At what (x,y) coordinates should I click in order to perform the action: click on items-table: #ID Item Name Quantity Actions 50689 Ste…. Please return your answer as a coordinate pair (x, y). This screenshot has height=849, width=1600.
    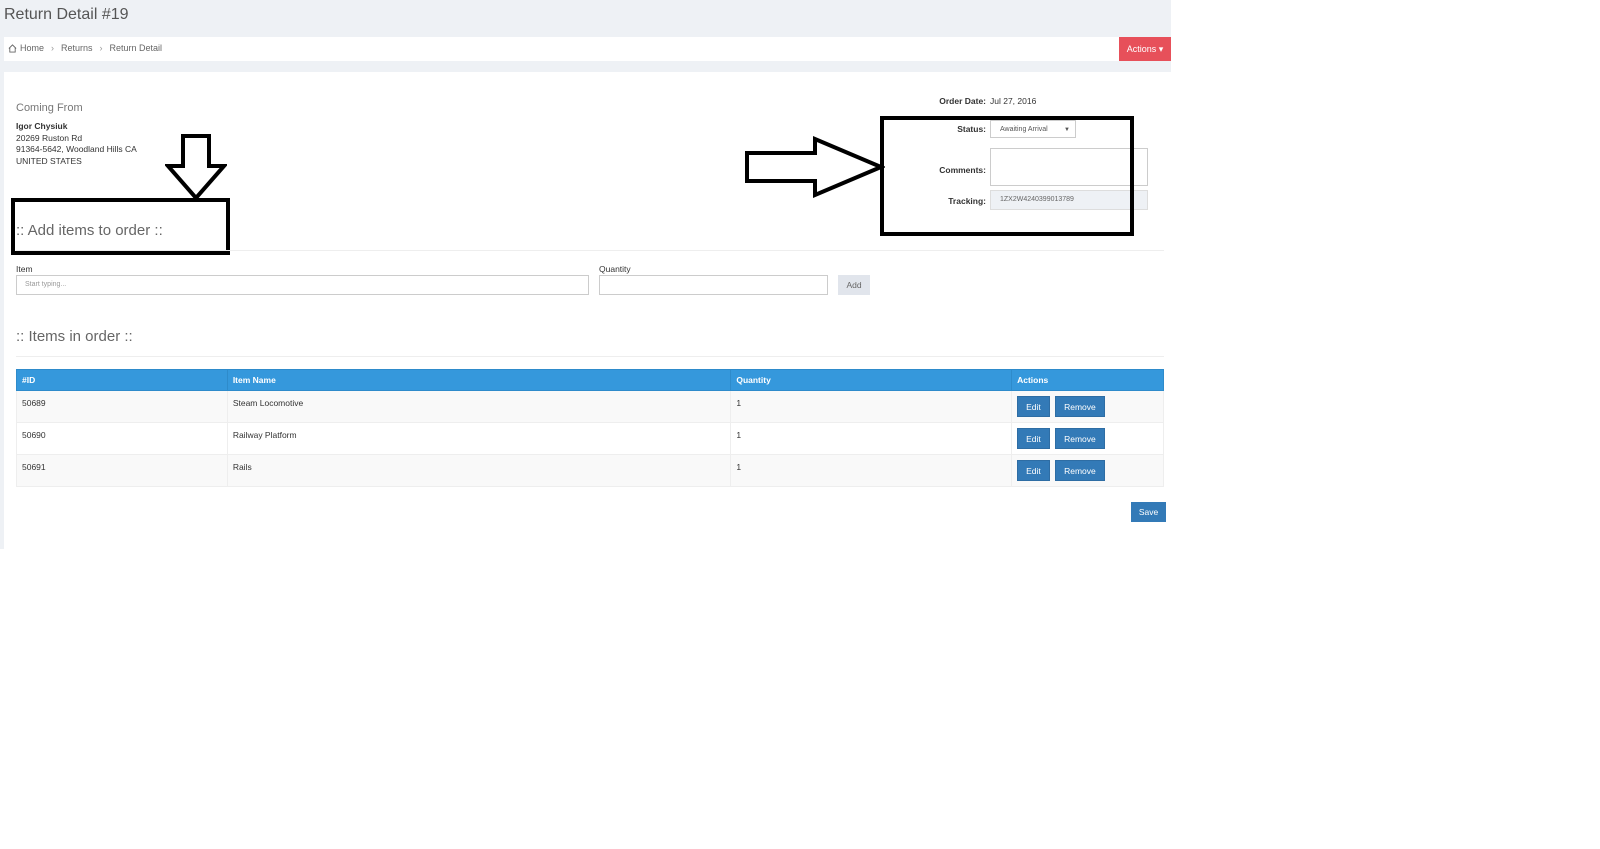
    Looking at the image, I should click on (590, 428).